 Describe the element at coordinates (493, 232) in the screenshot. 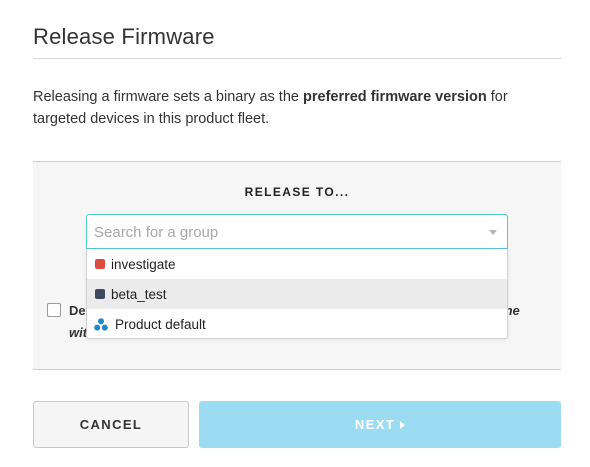

I see `chevron-down-icon` at that location.